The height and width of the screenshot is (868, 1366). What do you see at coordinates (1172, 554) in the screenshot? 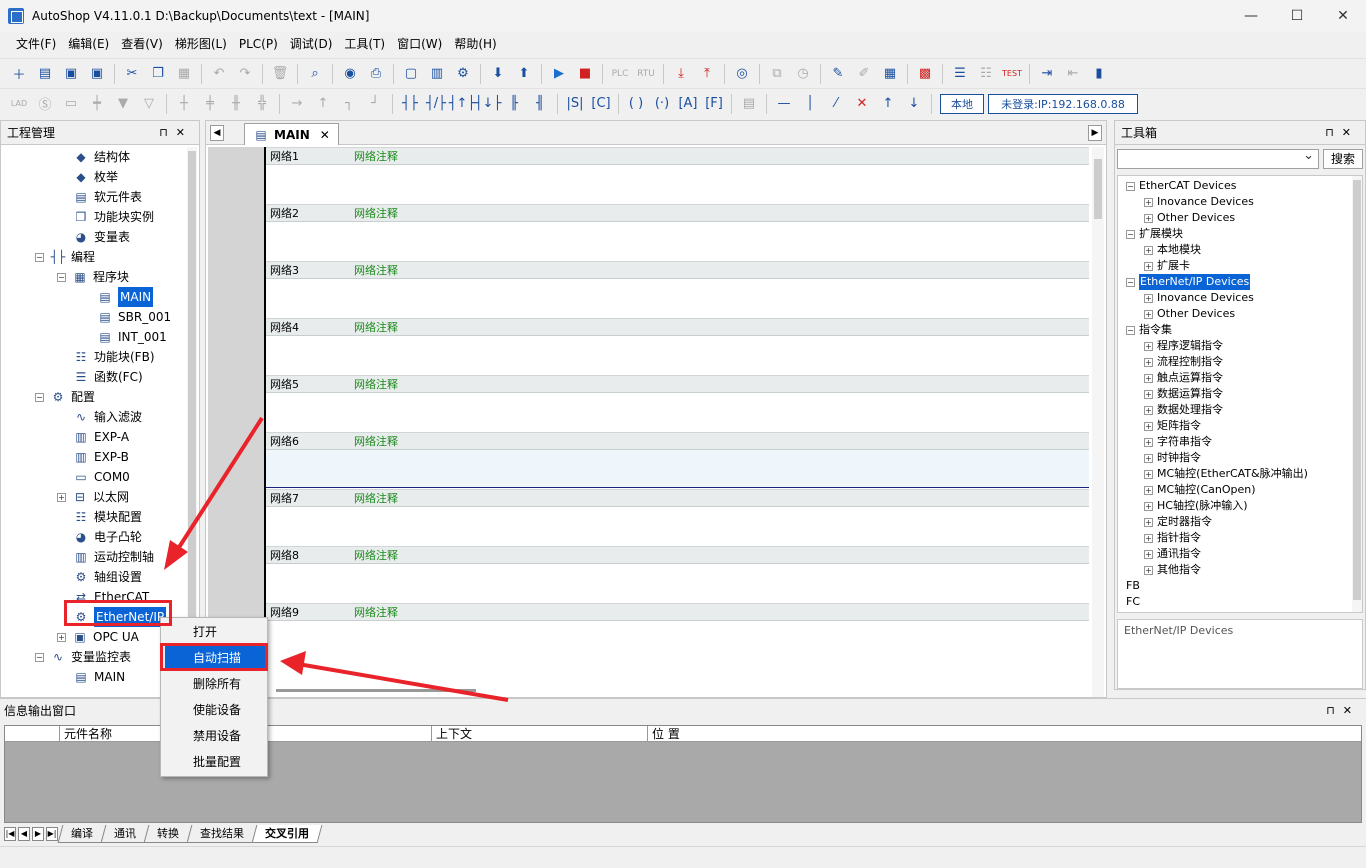
I see `toolbox-item: + 通讯指令` at bounding box center [1172, 554].